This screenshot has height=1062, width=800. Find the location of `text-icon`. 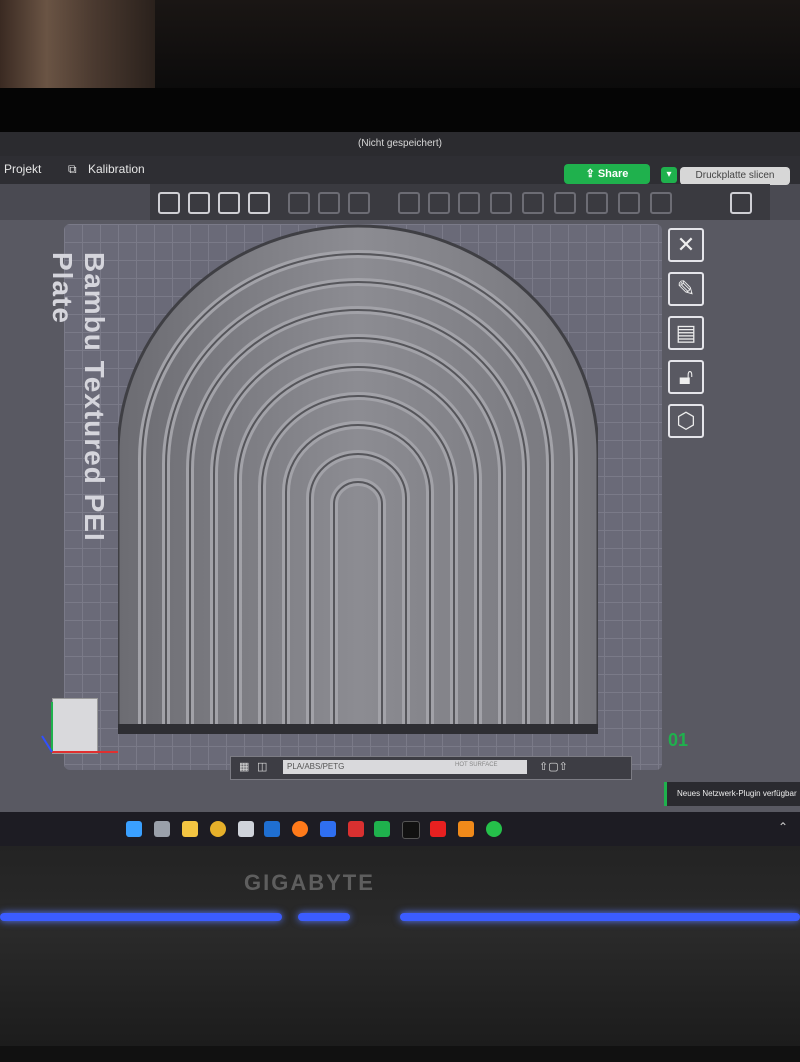

text-icon is located at coordinates (629, 203).